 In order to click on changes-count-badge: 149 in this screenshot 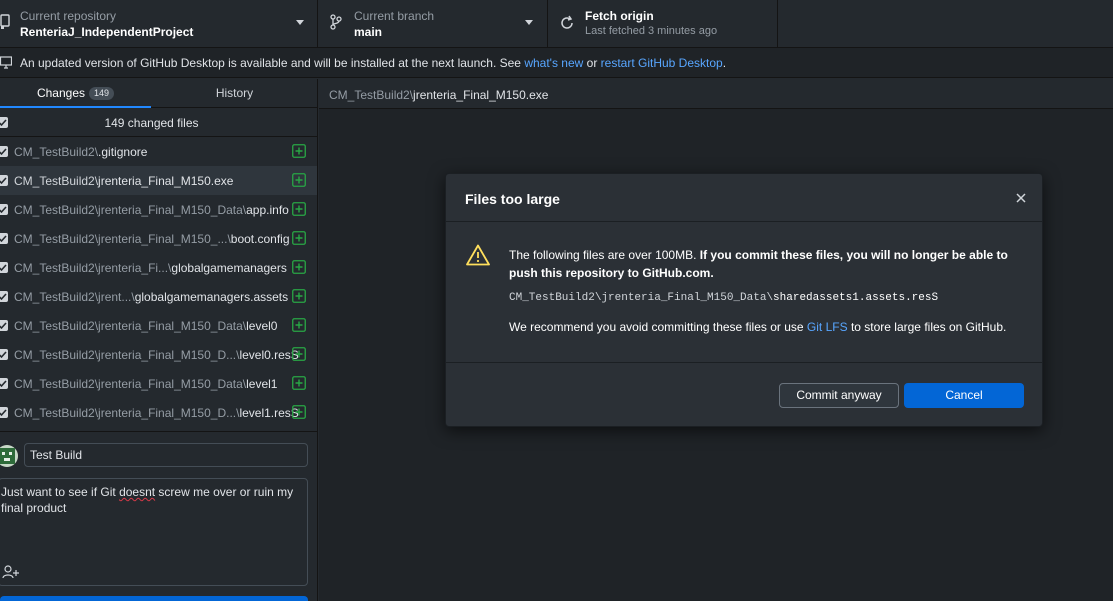, I will do `click(102, 93)`.